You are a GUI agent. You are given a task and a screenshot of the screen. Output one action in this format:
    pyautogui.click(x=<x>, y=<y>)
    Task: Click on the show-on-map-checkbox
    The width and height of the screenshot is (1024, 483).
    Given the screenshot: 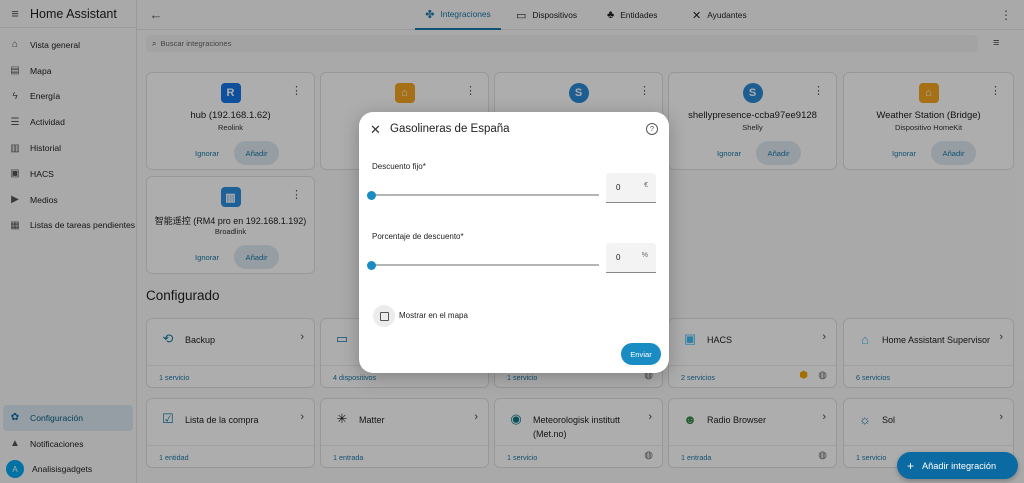 What is the action you would take?
    pyautogui.click(x=384, y=316)
    